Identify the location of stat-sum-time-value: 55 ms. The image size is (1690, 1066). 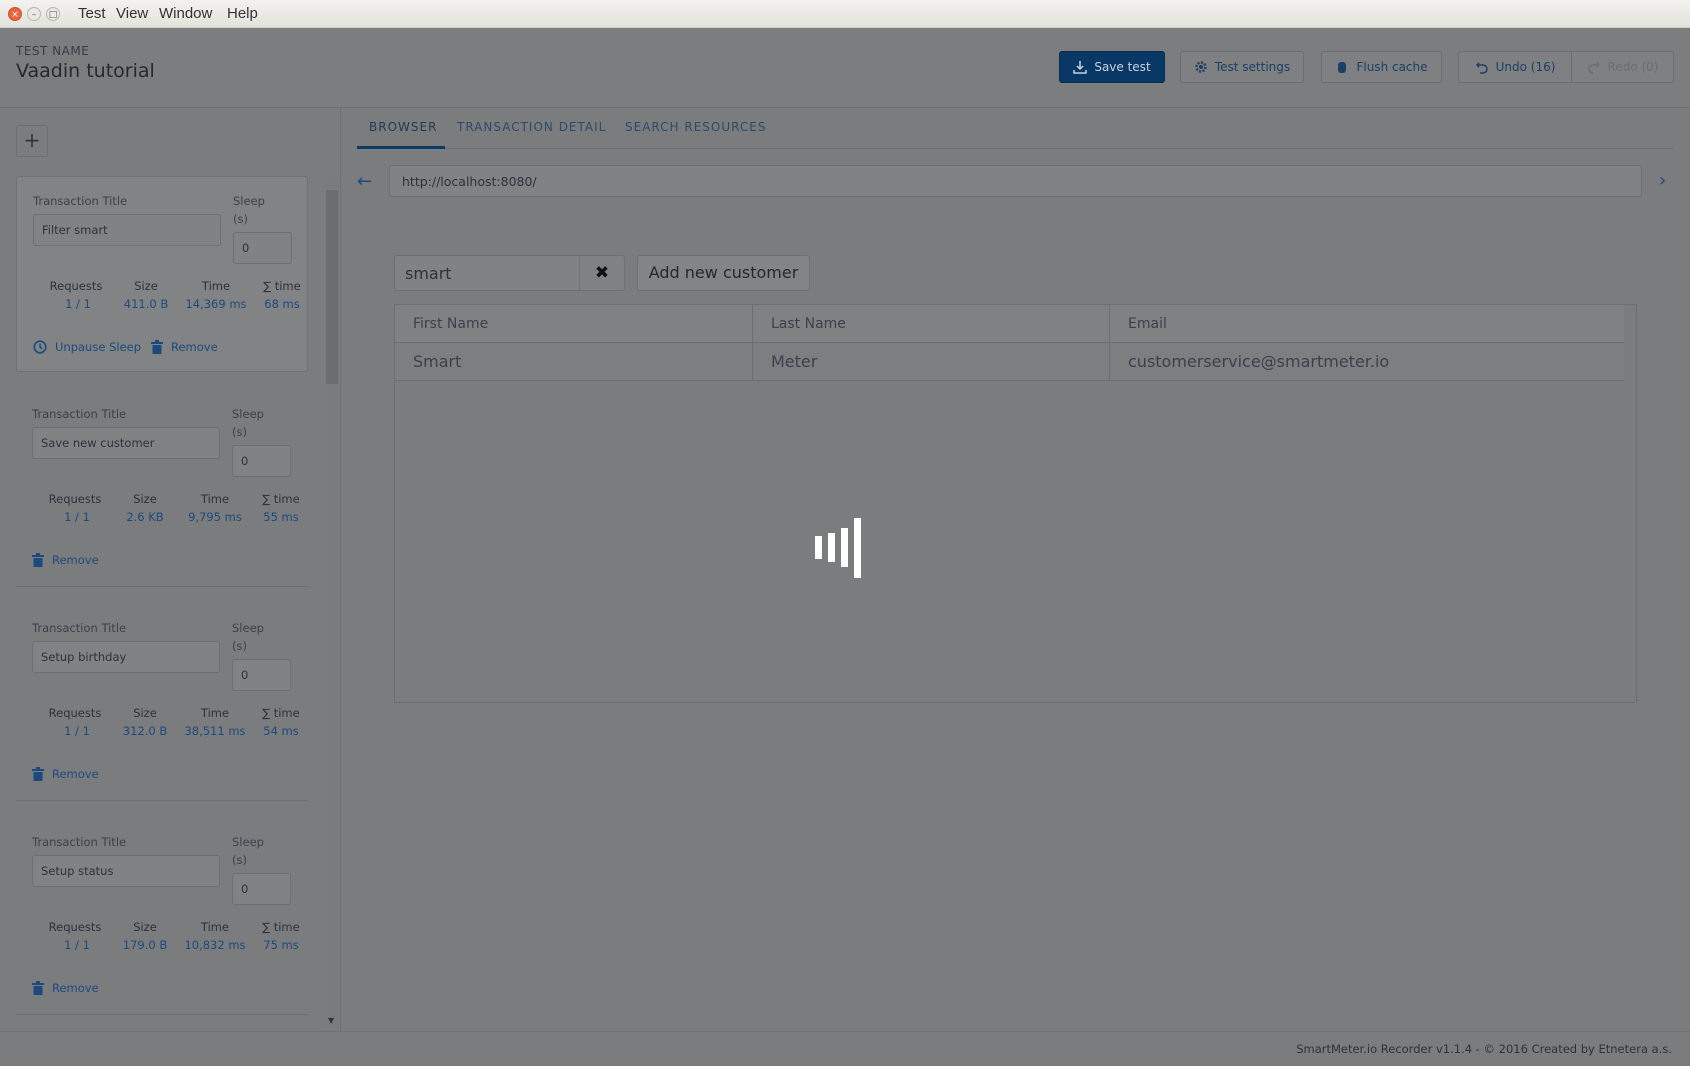
(281, 517).